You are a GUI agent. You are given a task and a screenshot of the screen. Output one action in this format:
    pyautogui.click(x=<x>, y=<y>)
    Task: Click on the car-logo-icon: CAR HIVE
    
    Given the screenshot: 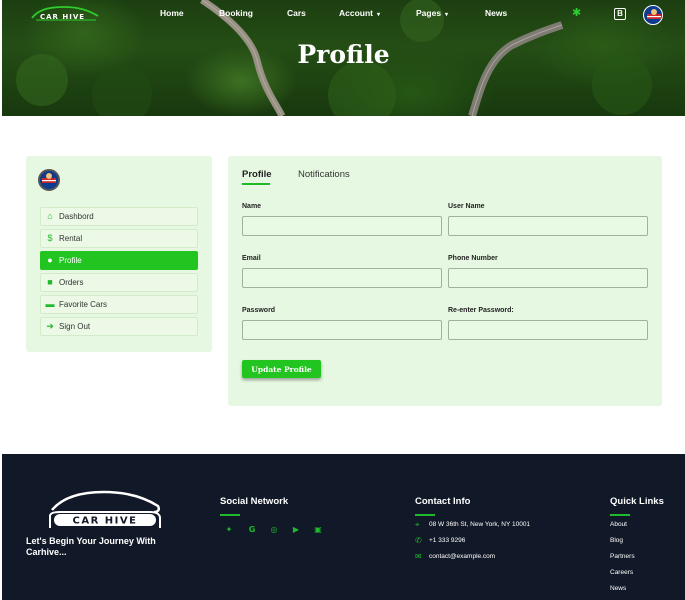 What is the action you would take?
    pyautogui.click(x=105, y=509)
    